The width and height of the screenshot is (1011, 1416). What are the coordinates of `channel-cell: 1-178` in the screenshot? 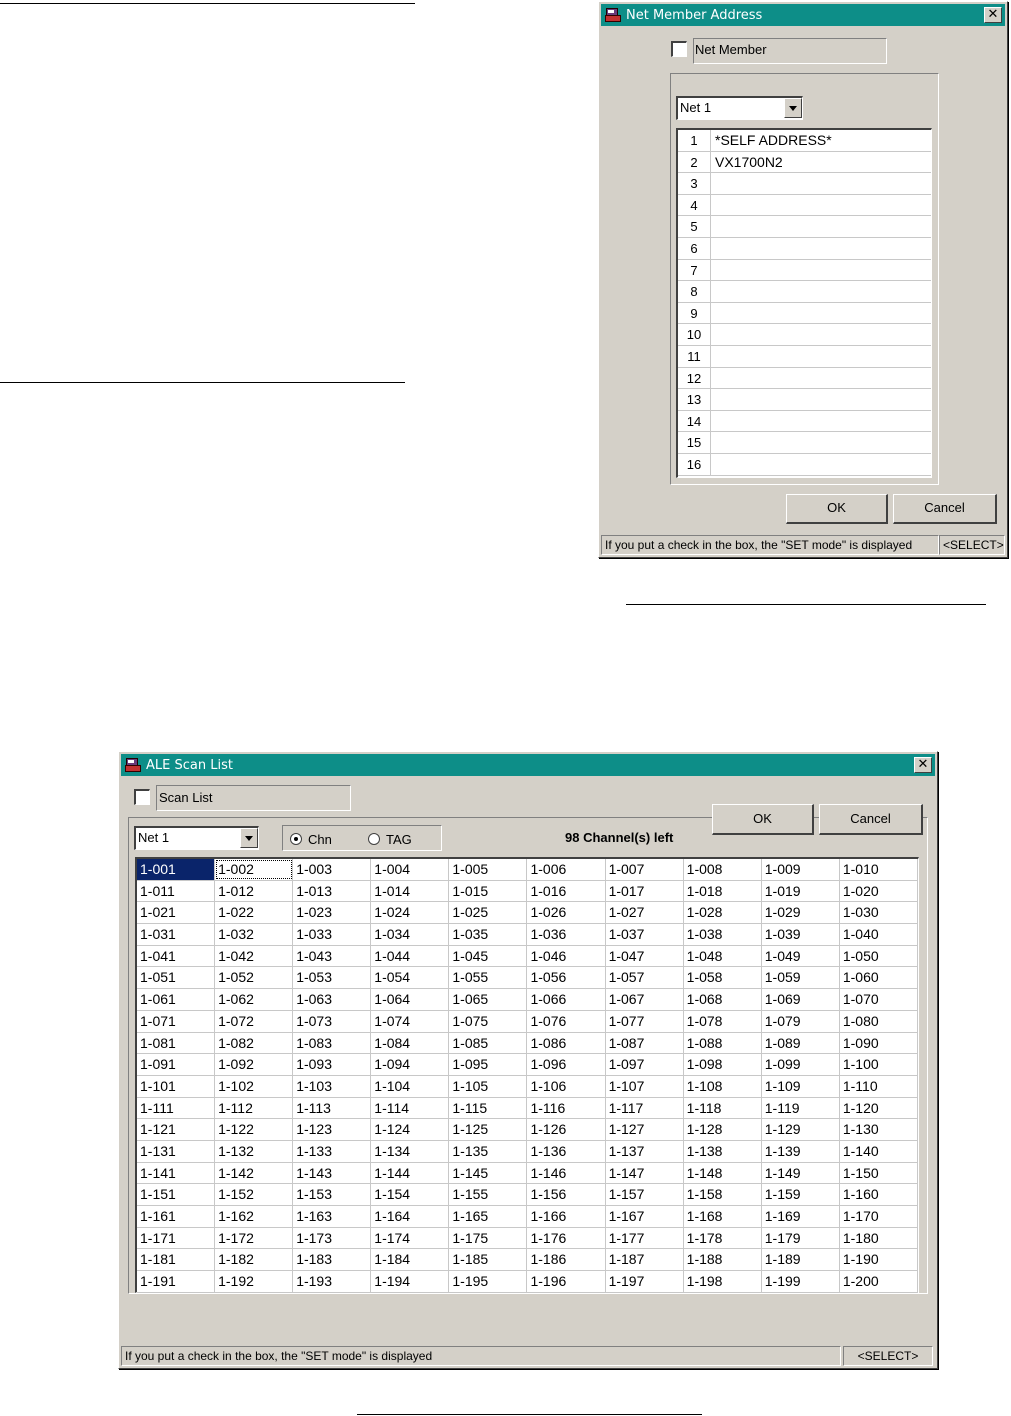 It's located at (723, 1238).